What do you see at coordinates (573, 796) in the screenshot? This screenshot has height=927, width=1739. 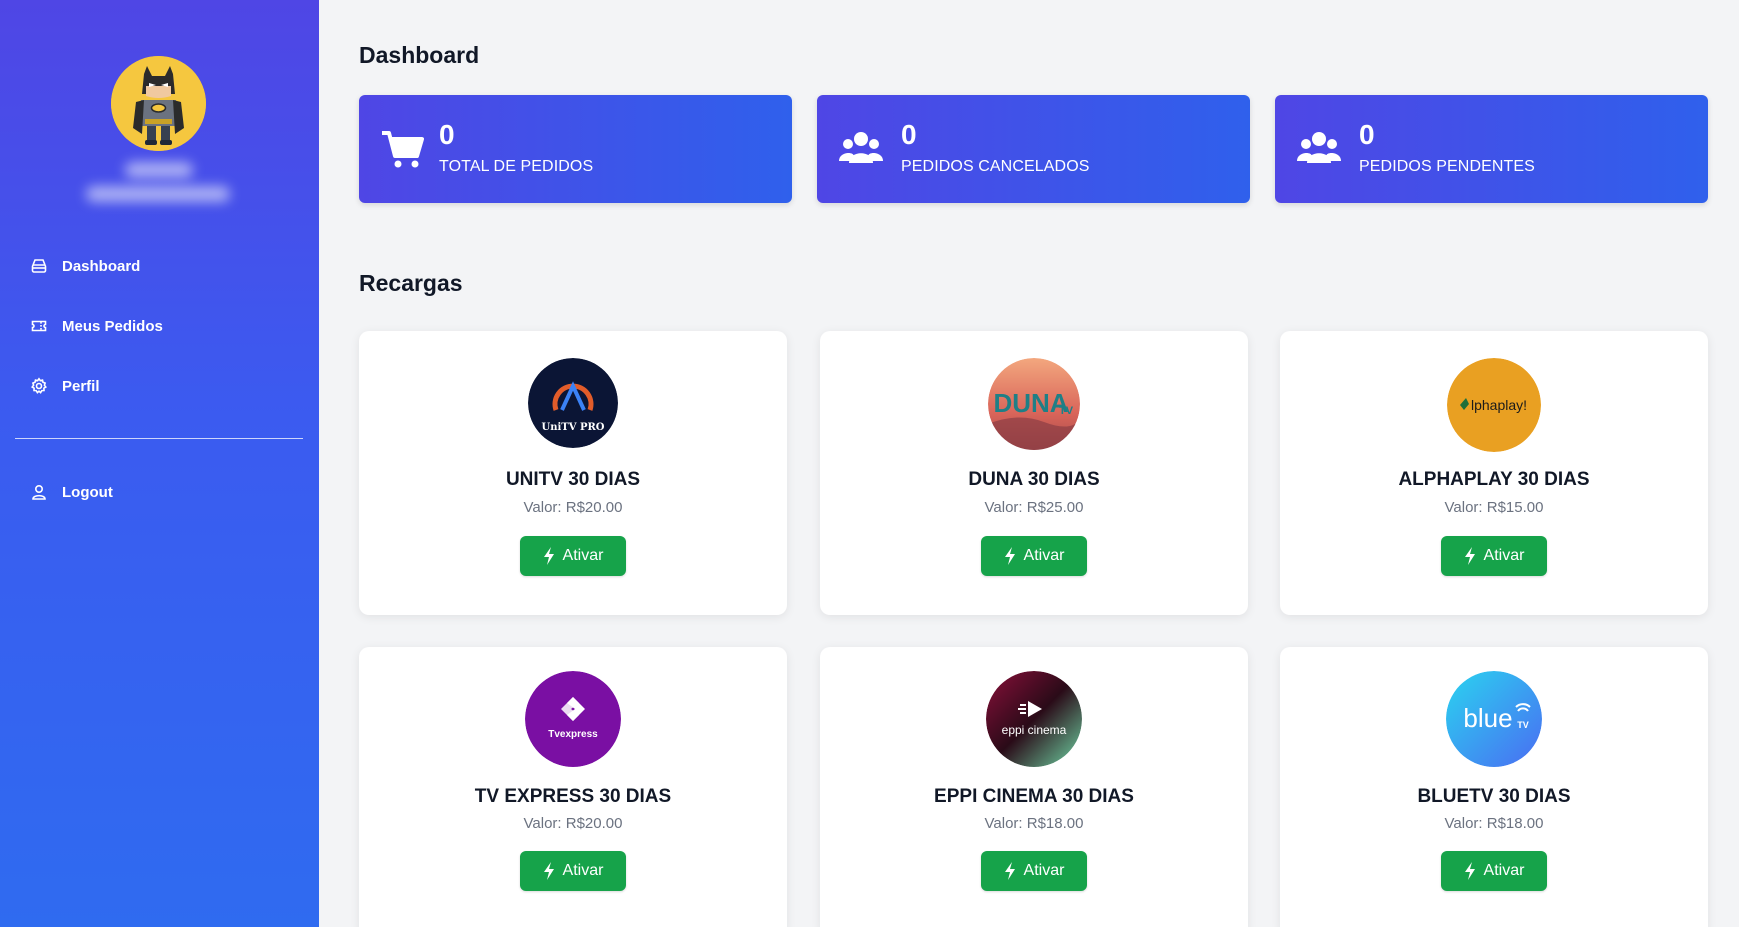 I see `product-title: TV EXPRESS 30 DIAS` at bounding box center [573, 796].